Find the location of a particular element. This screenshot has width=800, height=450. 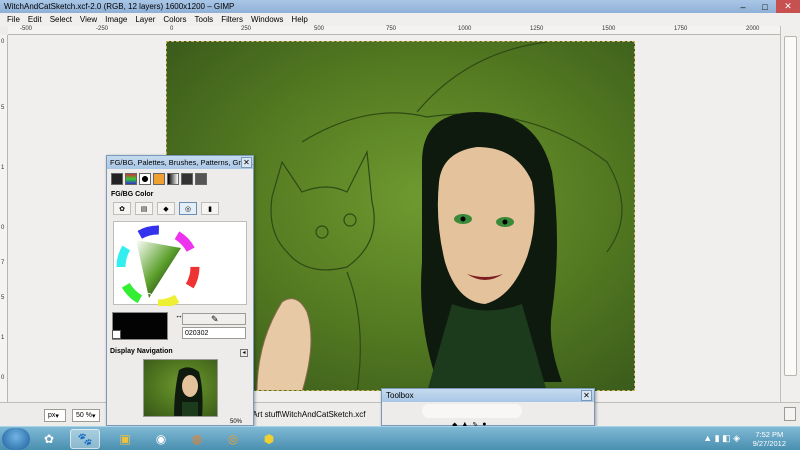

ruler-tick: 1000 is located at coordinates (465, 29).